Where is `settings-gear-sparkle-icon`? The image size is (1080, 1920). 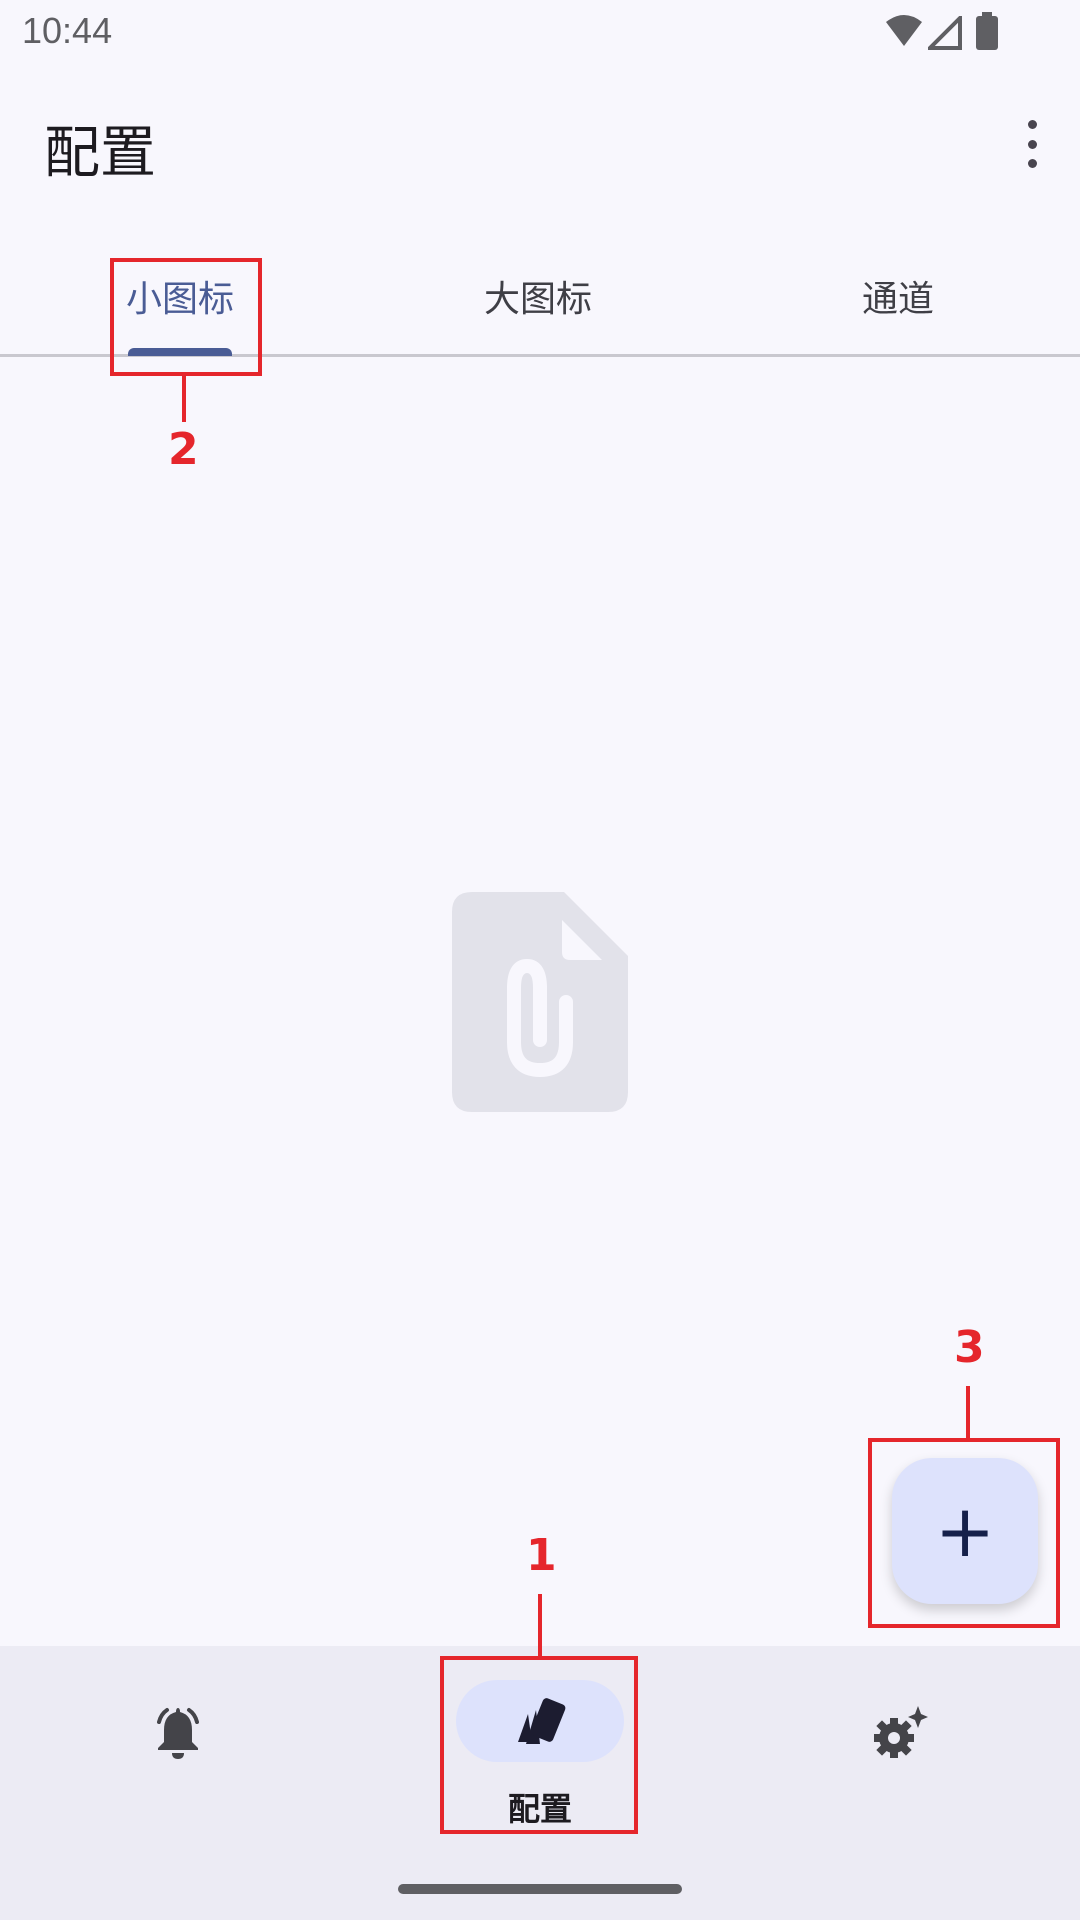
settings-gear-sparkle-icon is located at coordinates (901, 1732).